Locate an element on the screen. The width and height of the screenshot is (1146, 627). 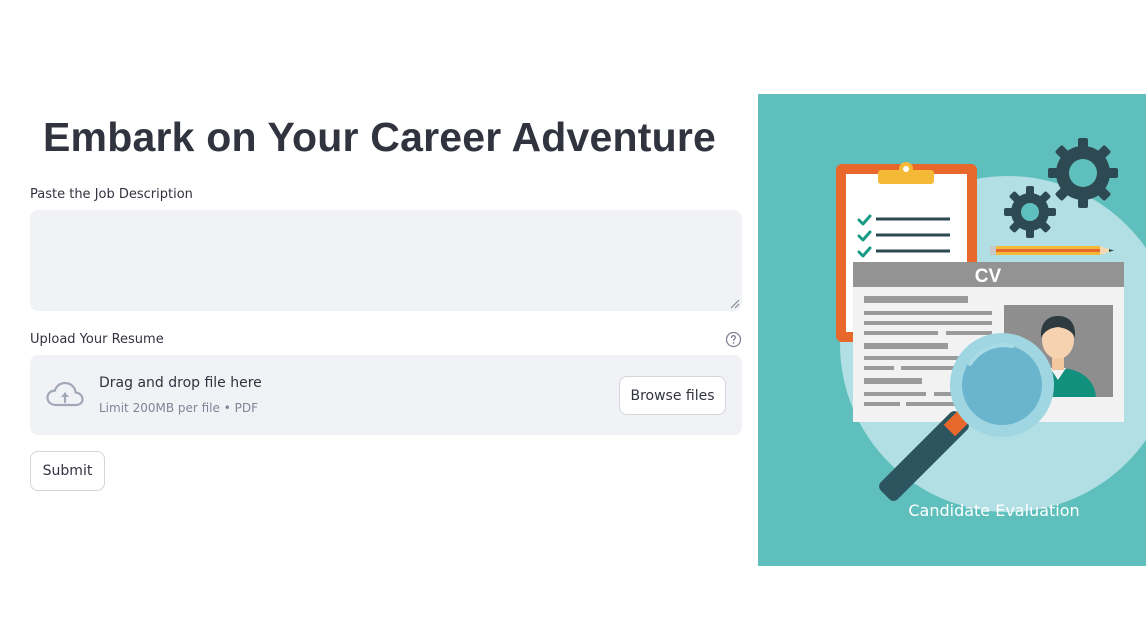
resize-handle-icon is located at coordinates (735, 304).